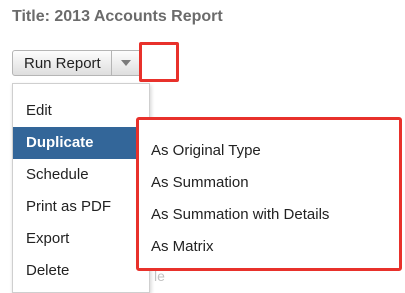 The image size is (405, 293). I want to click on submenu-item-as-original-type: As Original Type, so click(269, 151).